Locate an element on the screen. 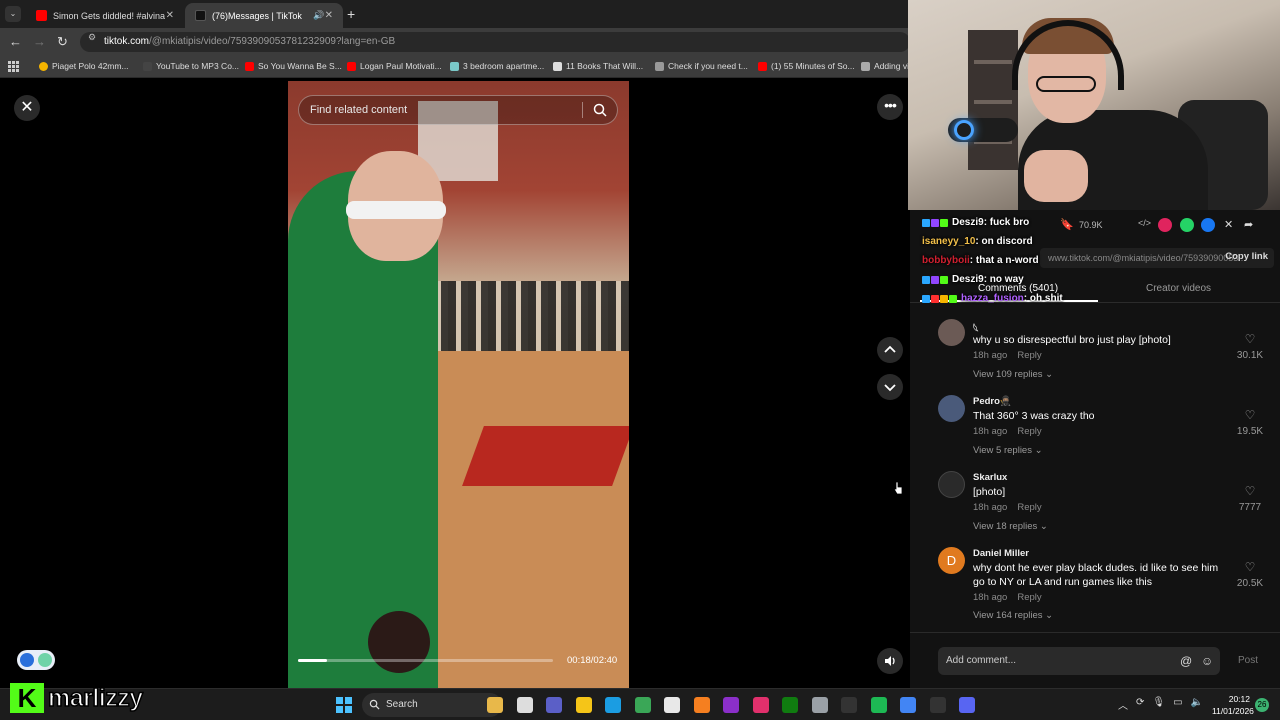 The height and width of the screenshot is (720, 1280). view-replies-button: View 164 replies ⌄ is located at coordinates (1013, 615).